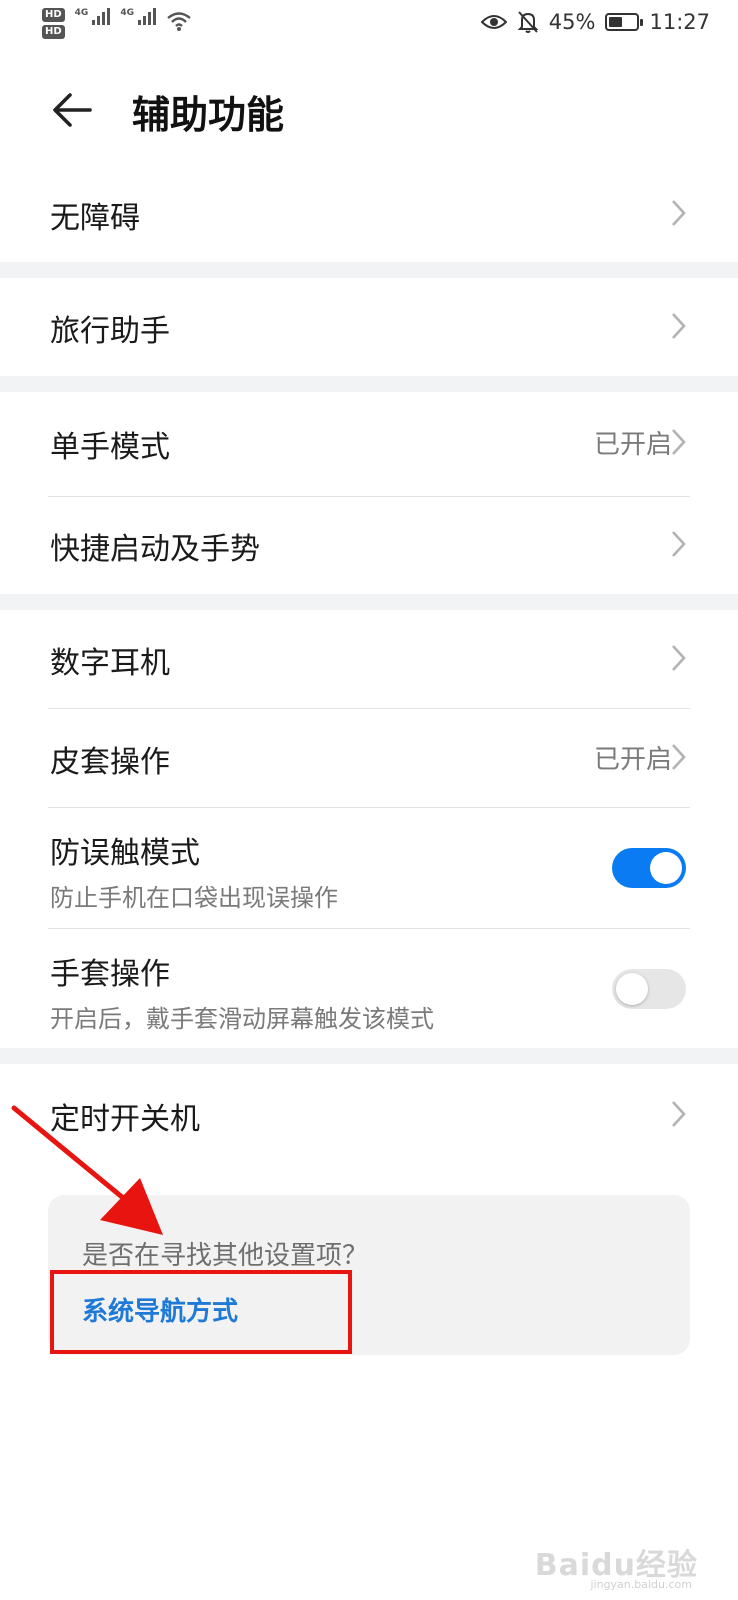 The height and width of the screenshot is (1600, 738). What do you see at coordinates (53, 15) in the screenshot?
I see `hd1-badge: HD` at bounding box center [53, 15].